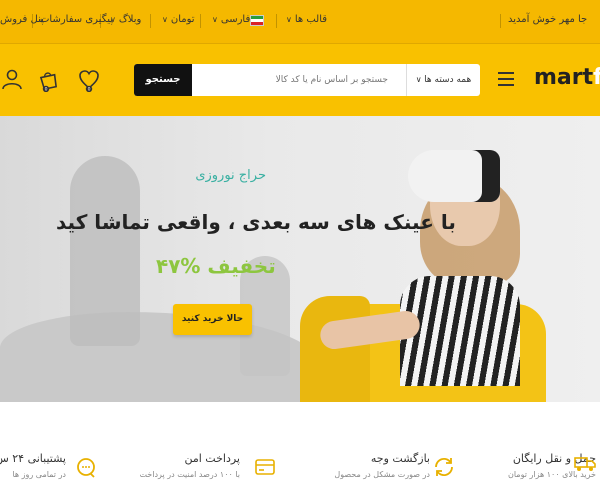 The image size is (600, 500). What do you see at coordinates (212, 319) in the screenshot?
I see `shop-now-button: حالا خرید کنید` at bounding box center [212, 319].